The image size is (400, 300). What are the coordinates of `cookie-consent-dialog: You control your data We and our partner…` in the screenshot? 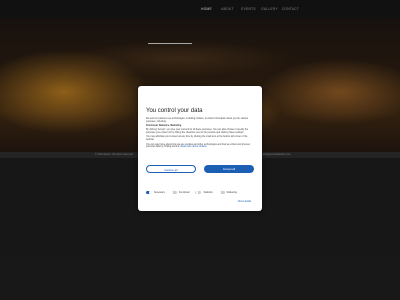 It's located at (200, 148).